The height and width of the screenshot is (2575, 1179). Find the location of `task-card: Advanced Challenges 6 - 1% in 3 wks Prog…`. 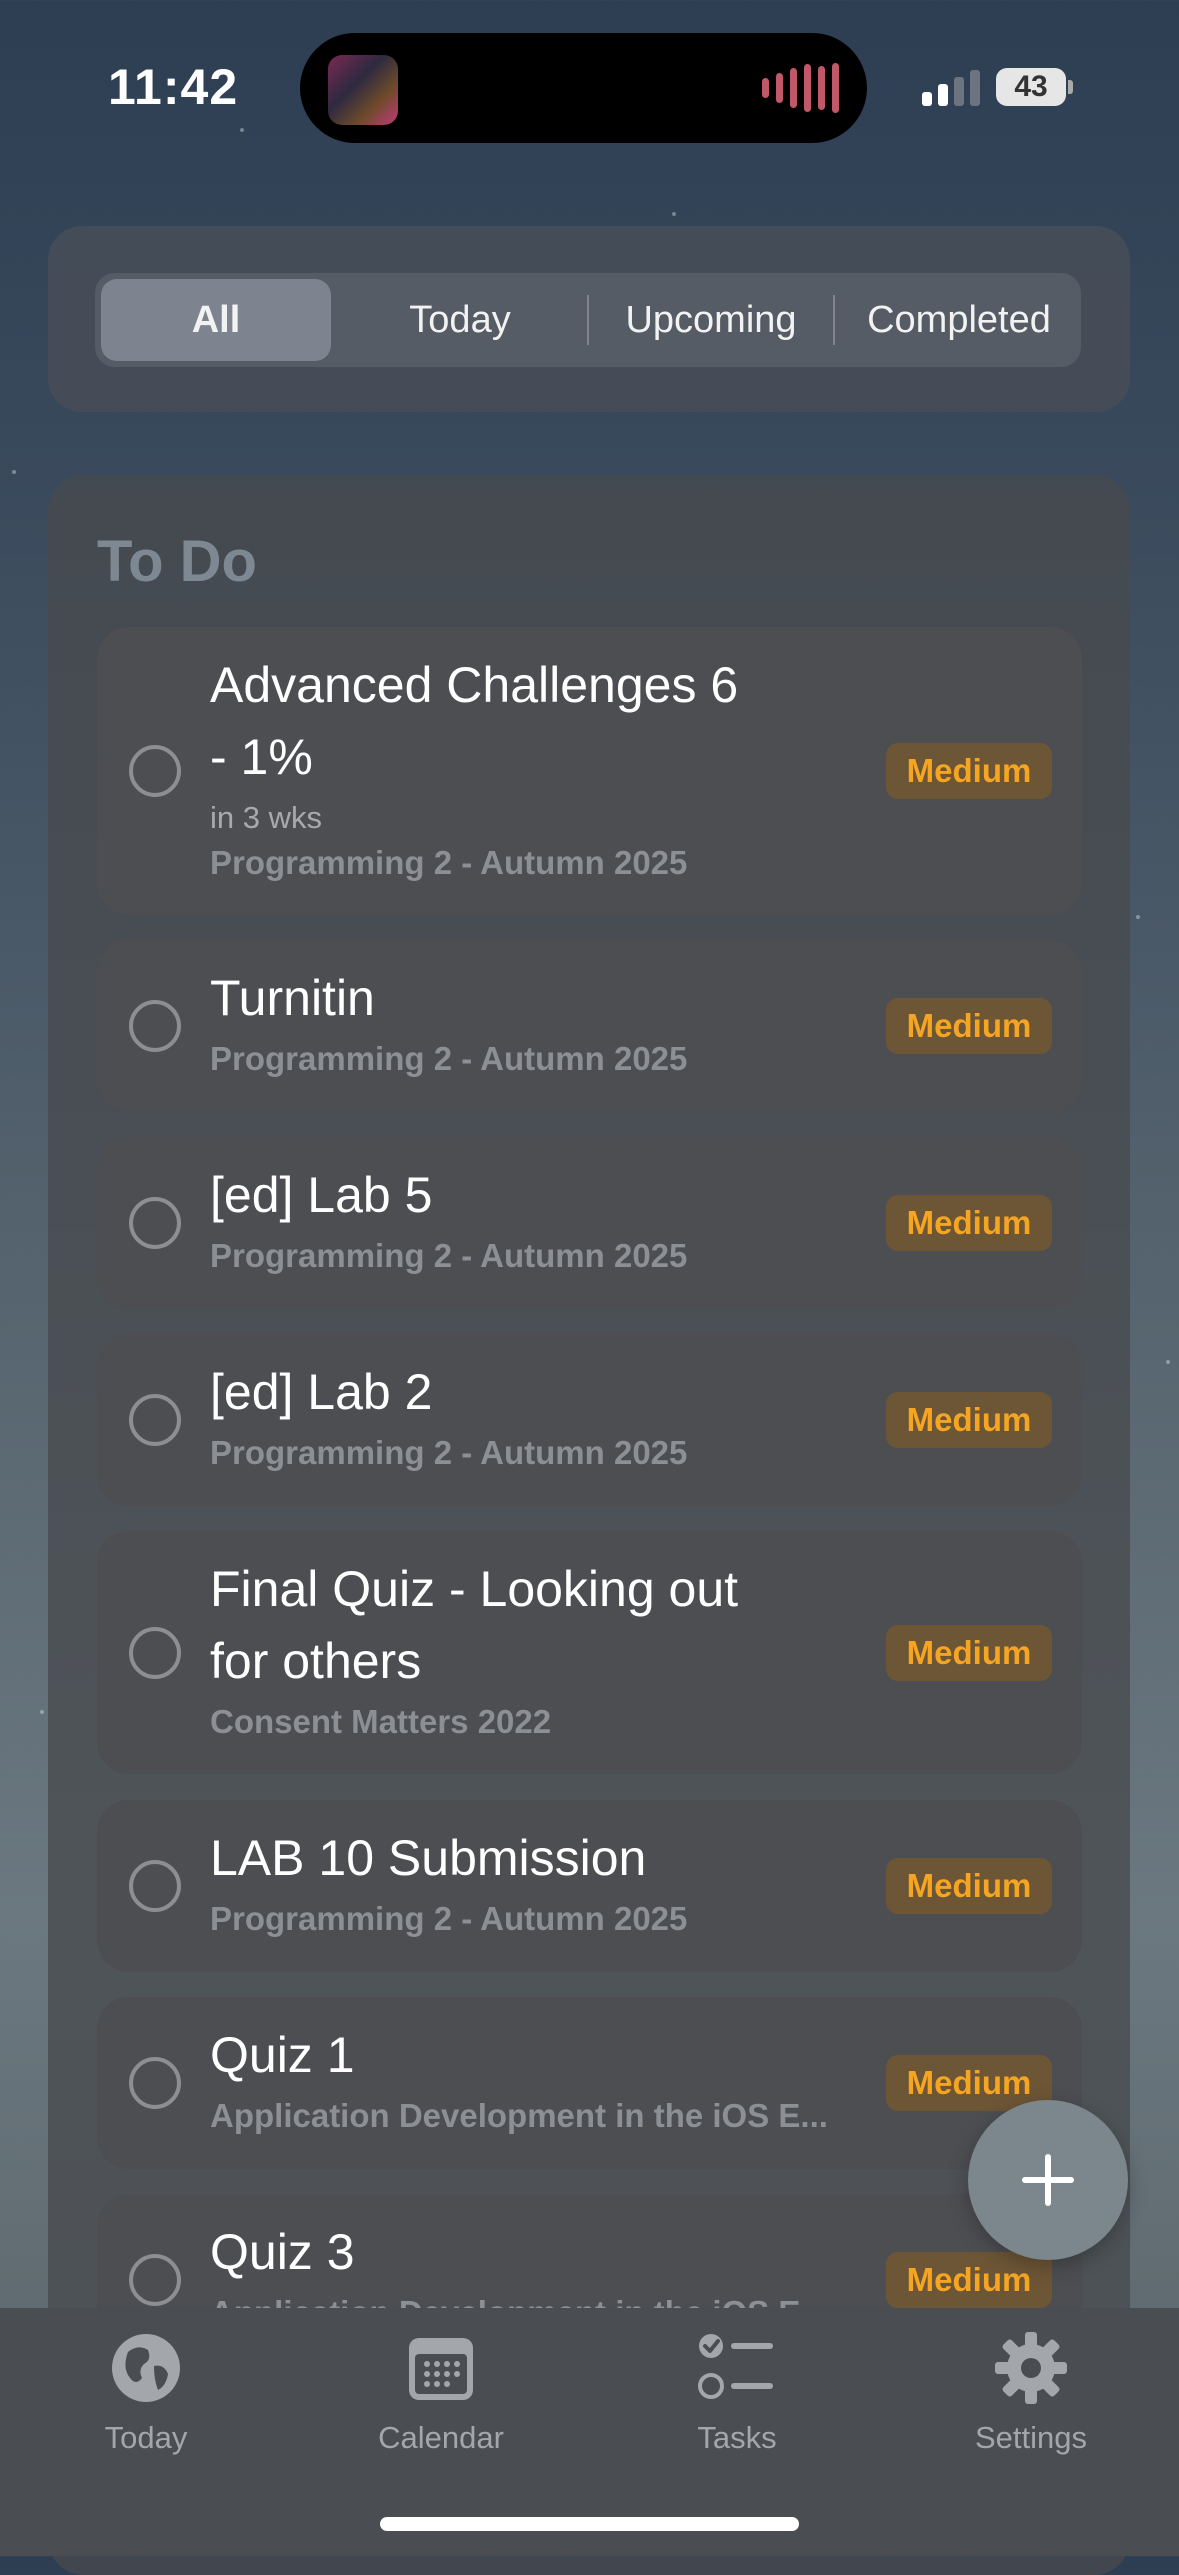

task-card: Advanced Challenges 6 - 1% in 3 wks Prog… is located at coordinates (589, 771).